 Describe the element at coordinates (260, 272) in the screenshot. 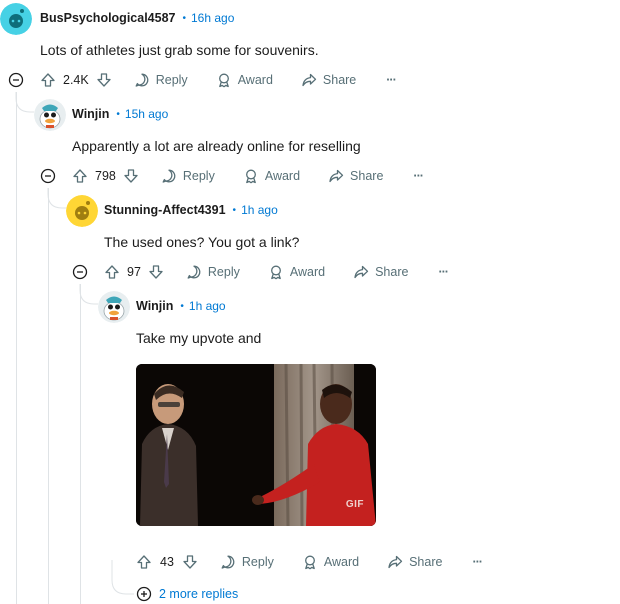

I see `comment-actions: 97 Reply Award Share ···` at that location.